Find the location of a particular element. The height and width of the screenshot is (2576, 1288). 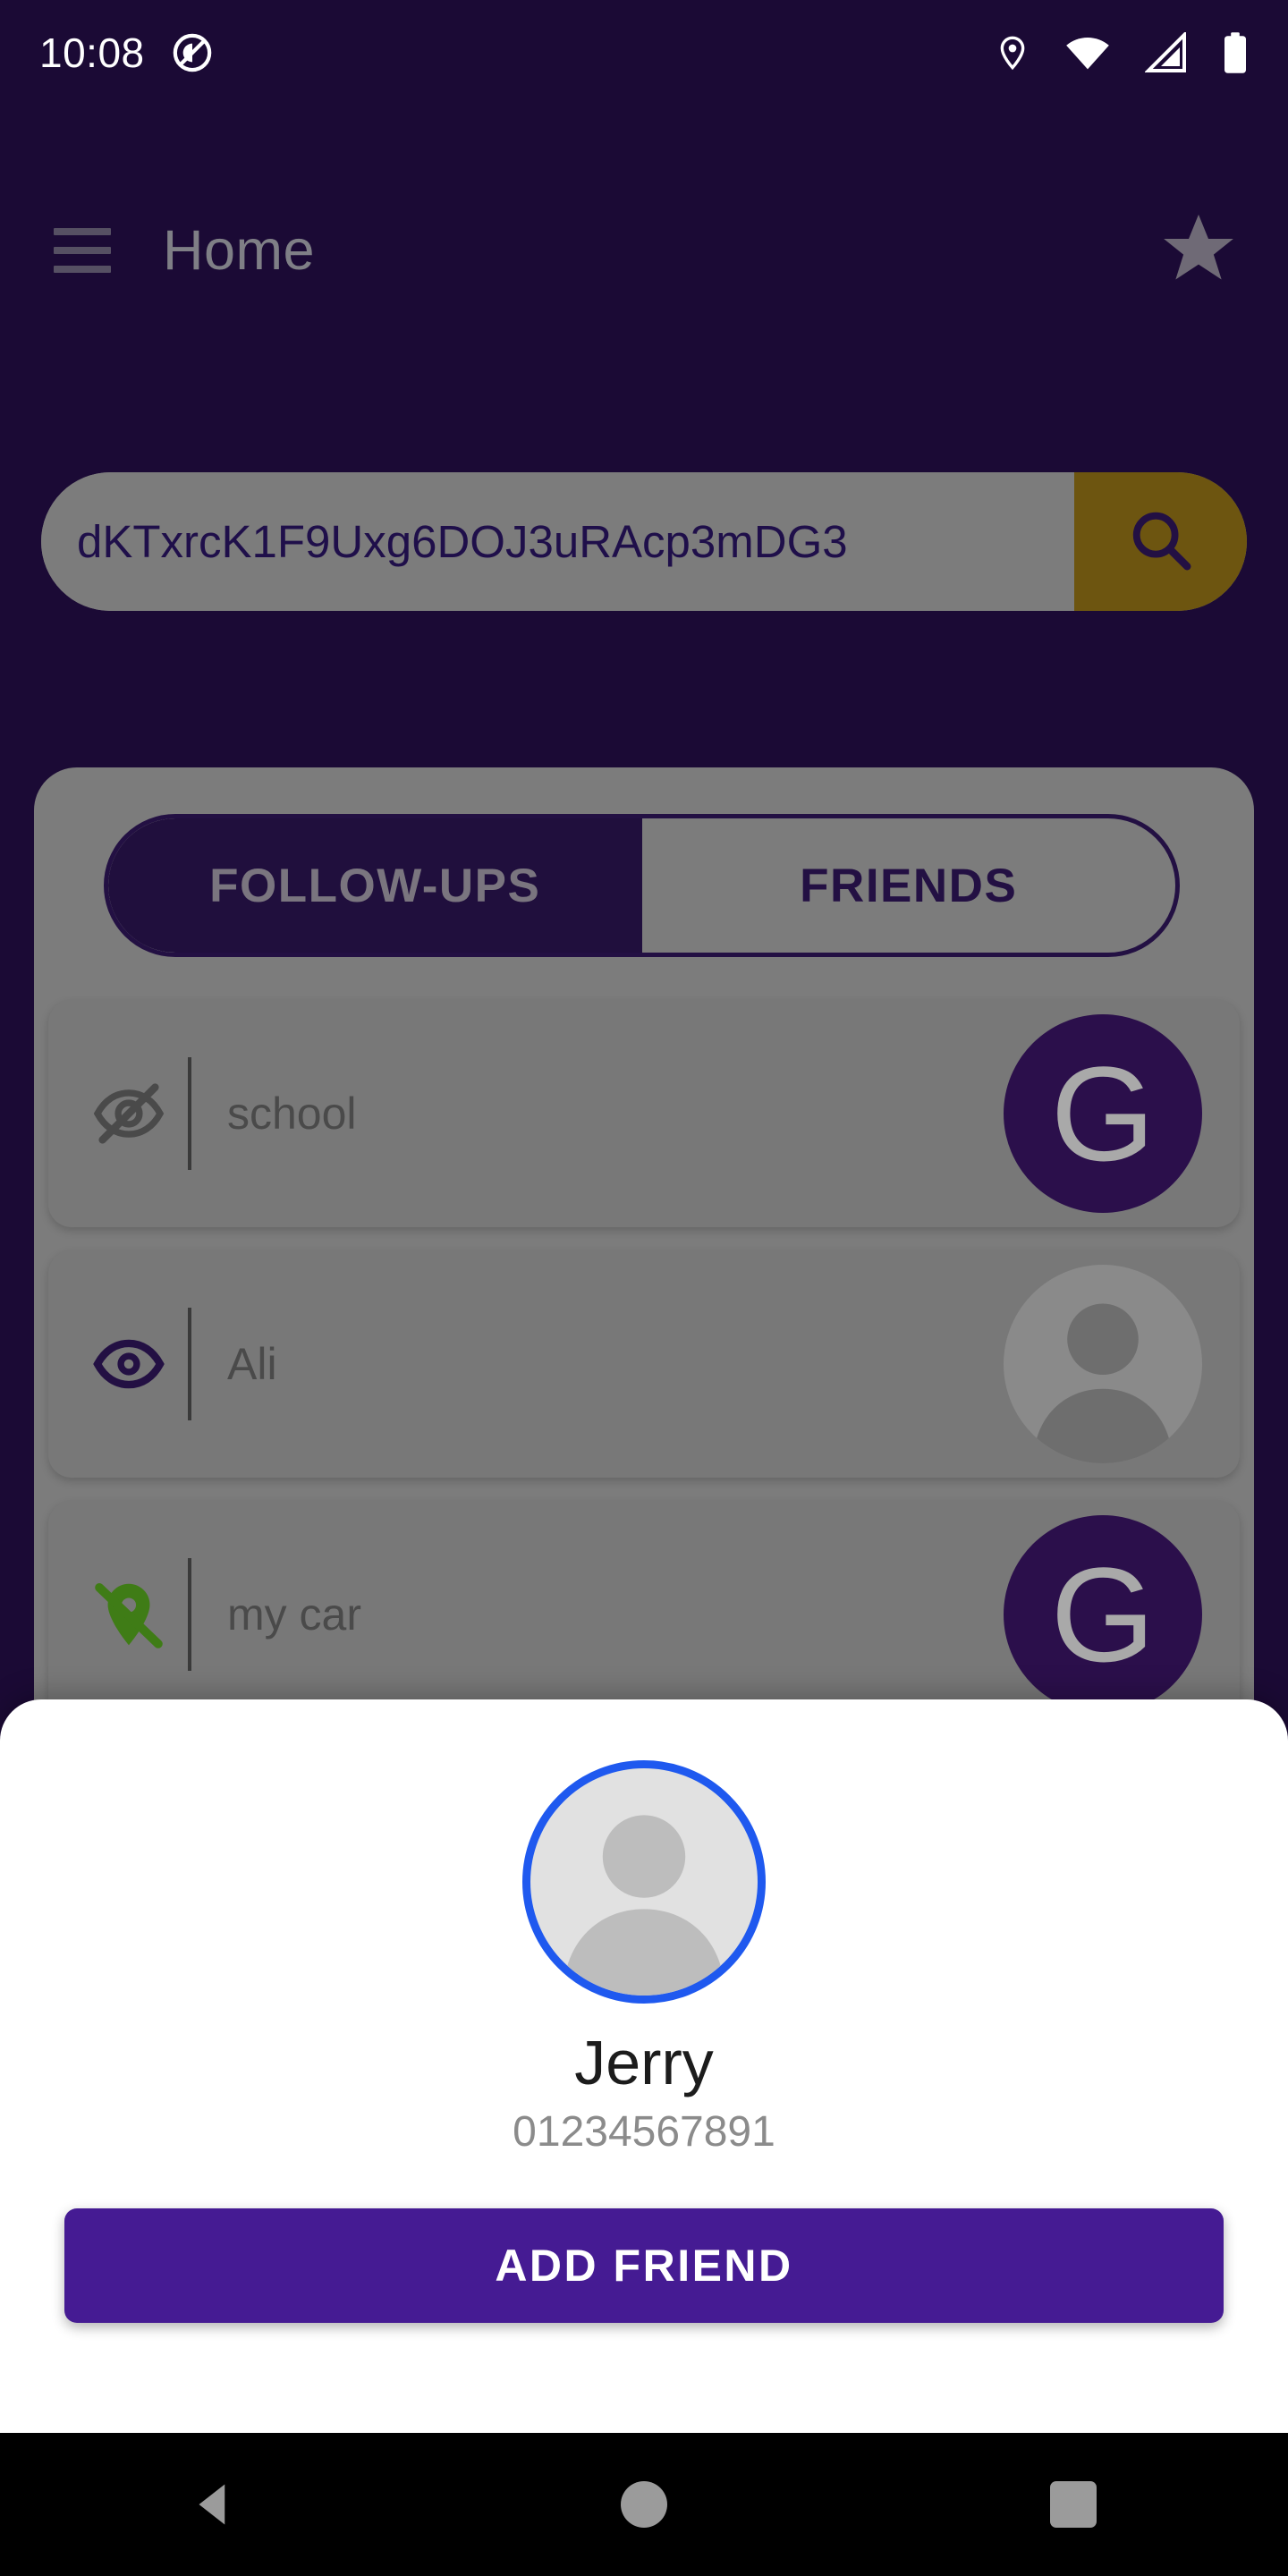

list-item: my car G is located at coordinates (644, 1614).